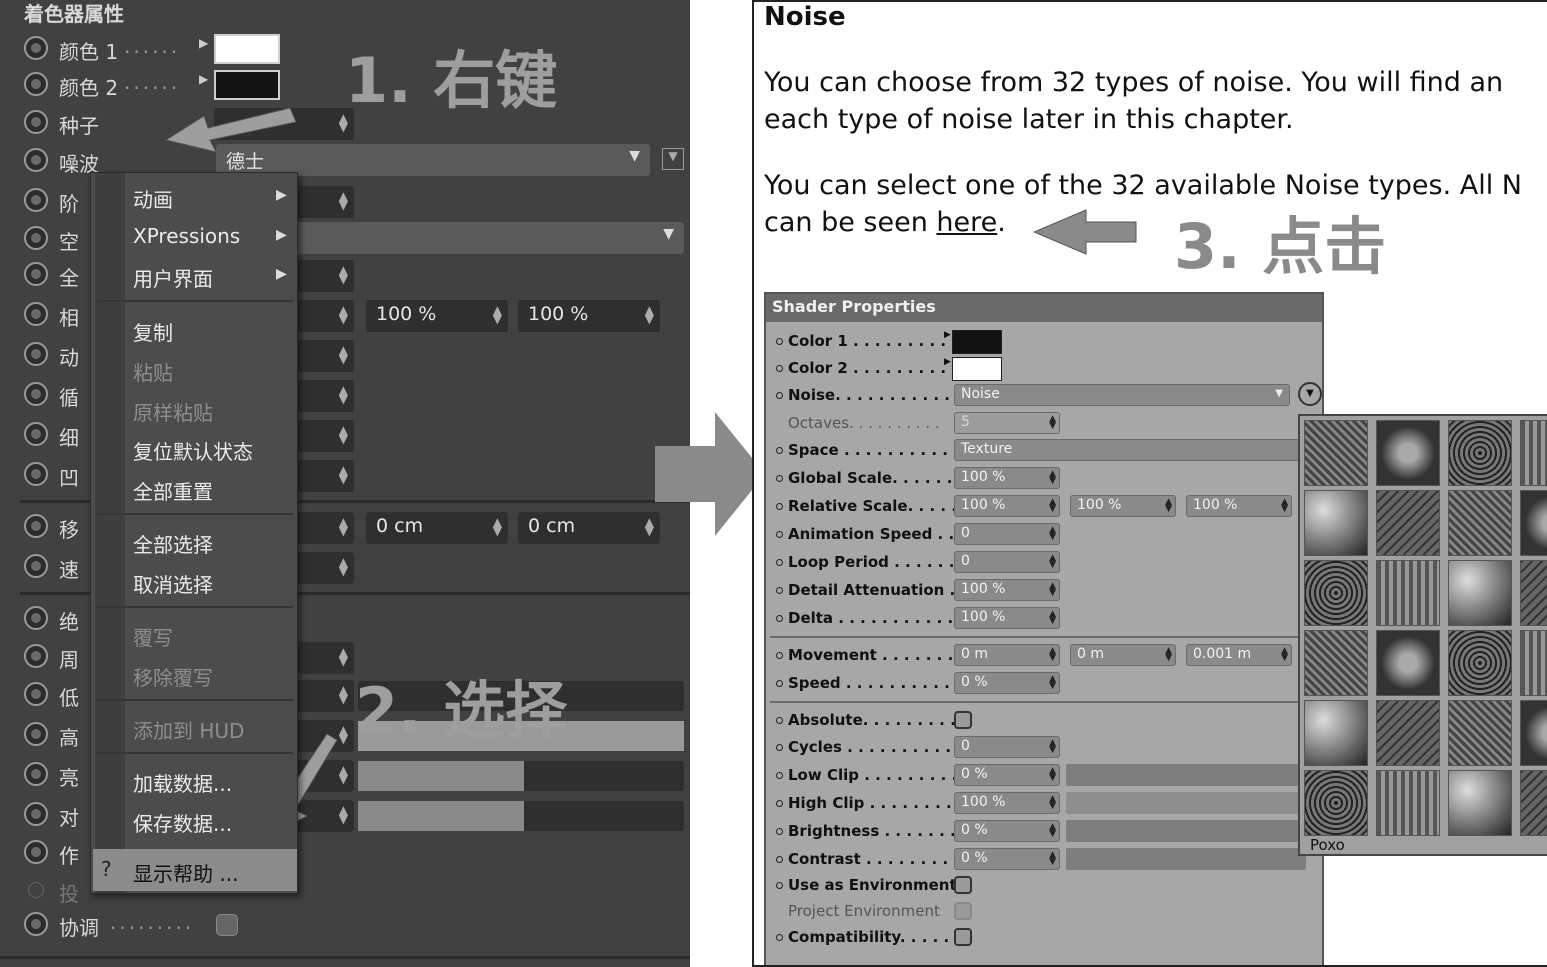 The height and width of the screenshot is (967, 1547). Describe the element at coordinates (1007, 803) in the screenshot. I see `highclip-field: 100 % ▲ ▼` at that location.